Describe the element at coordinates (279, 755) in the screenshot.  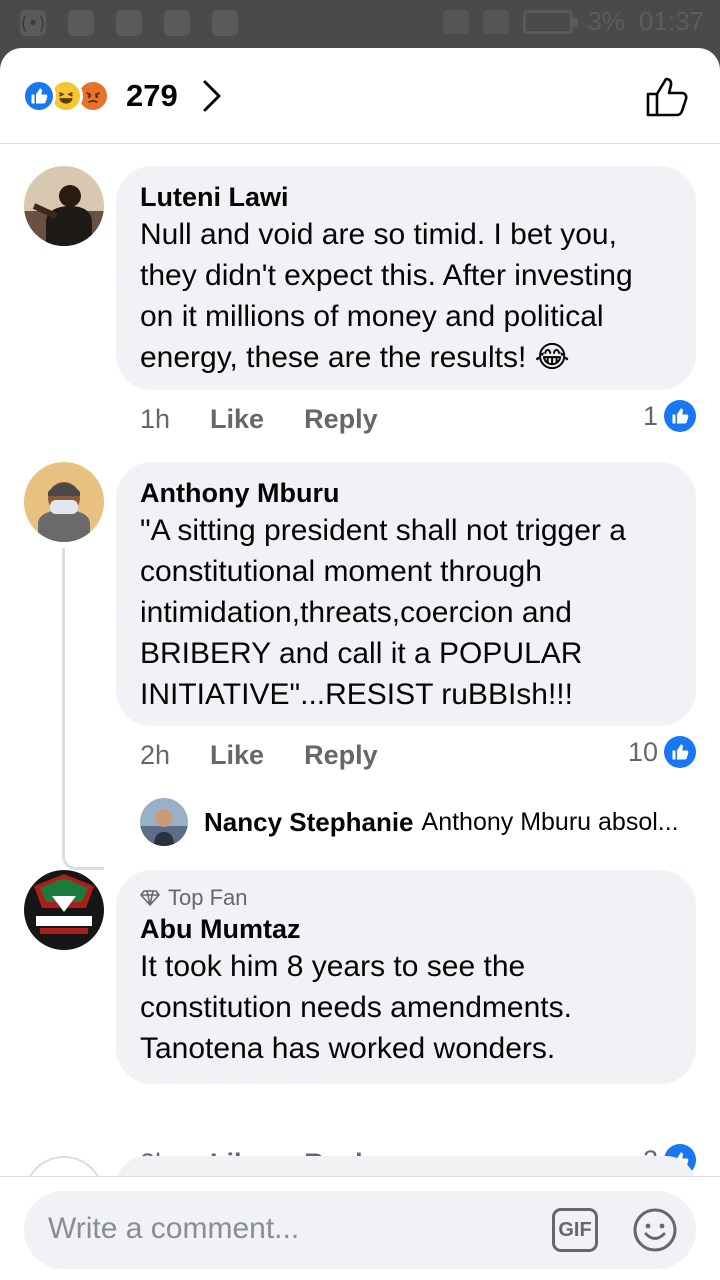
I see `comment-actions: 2h Like Reply` at that location.